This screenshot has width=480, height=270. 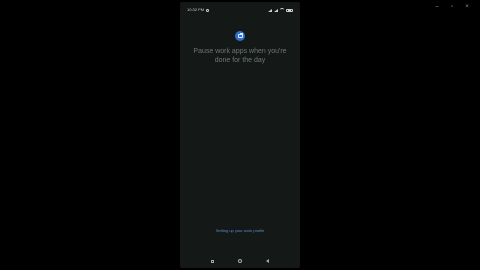 What do you see at coordinates (437, 7) in the screenshot?
I see `minimize-button: –` at bounding box center [437, 7].